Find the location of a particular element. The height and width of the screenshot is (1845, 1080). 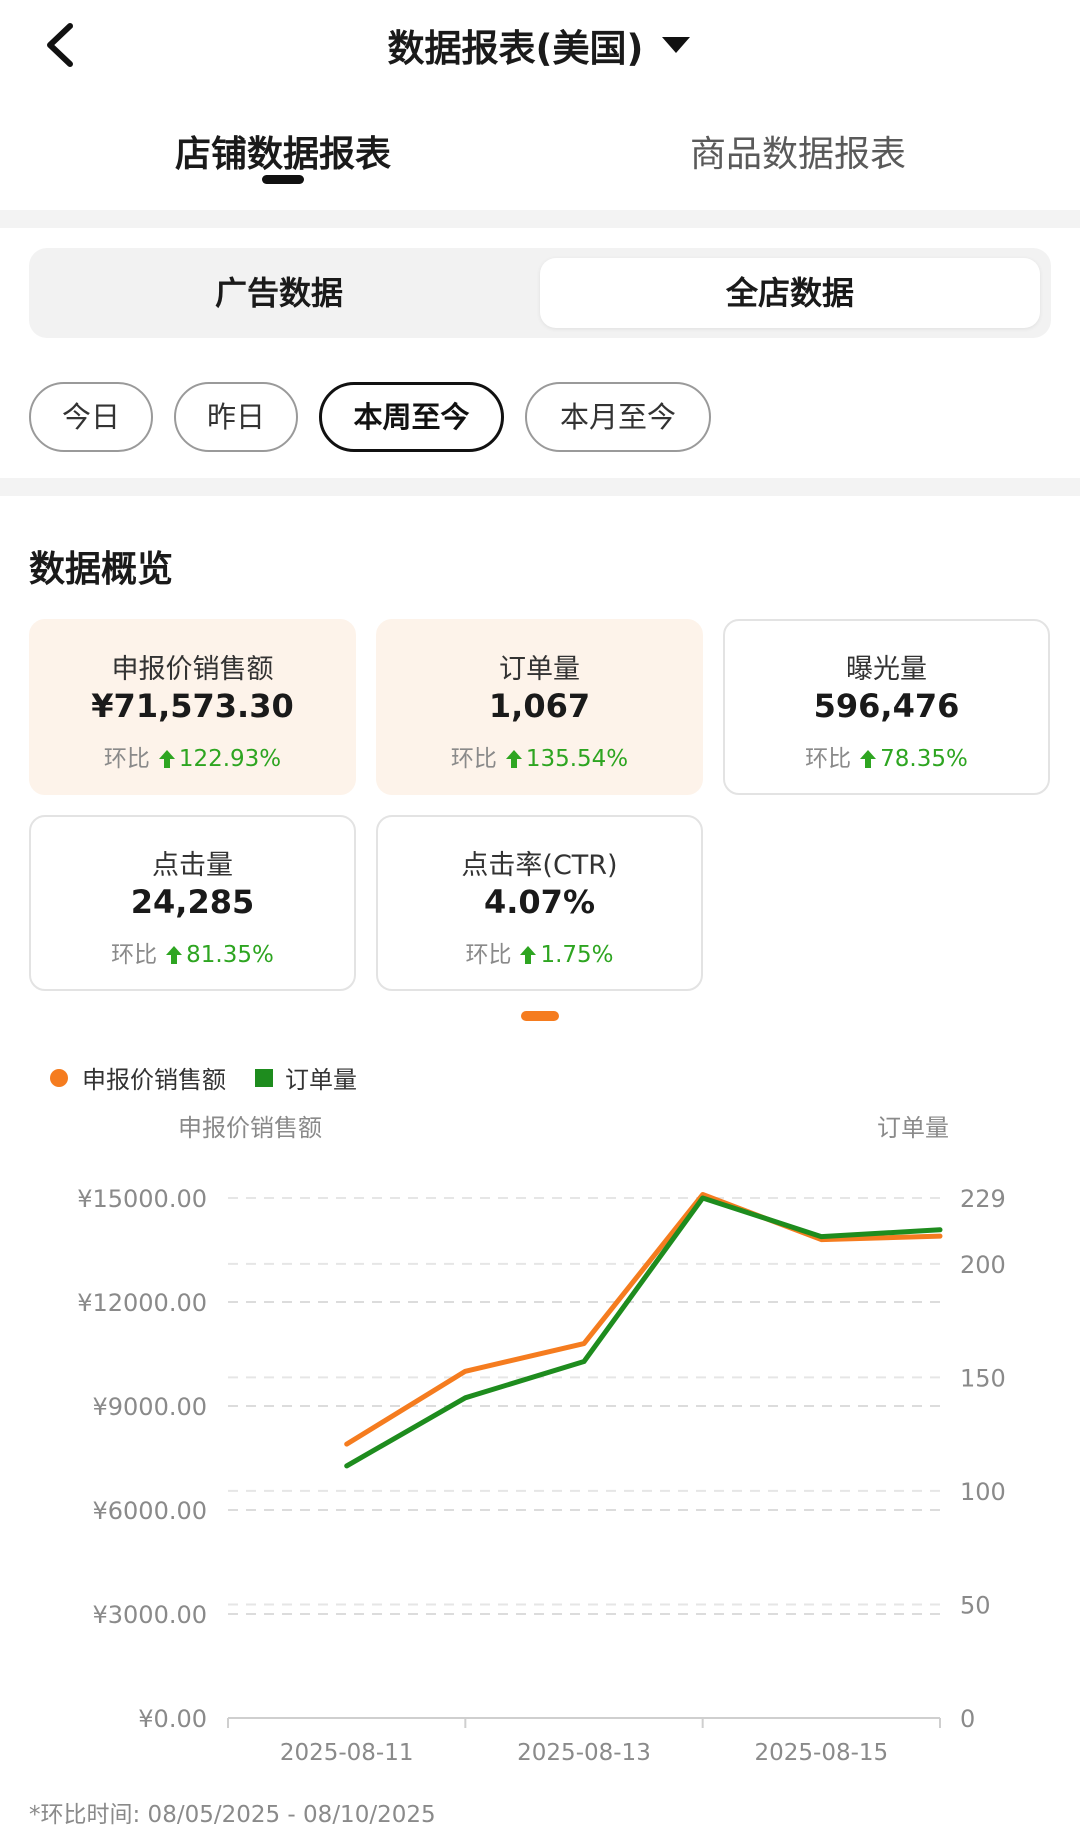

left-axis-title: 申报价销售额 is located at coordinates (250, 1128).